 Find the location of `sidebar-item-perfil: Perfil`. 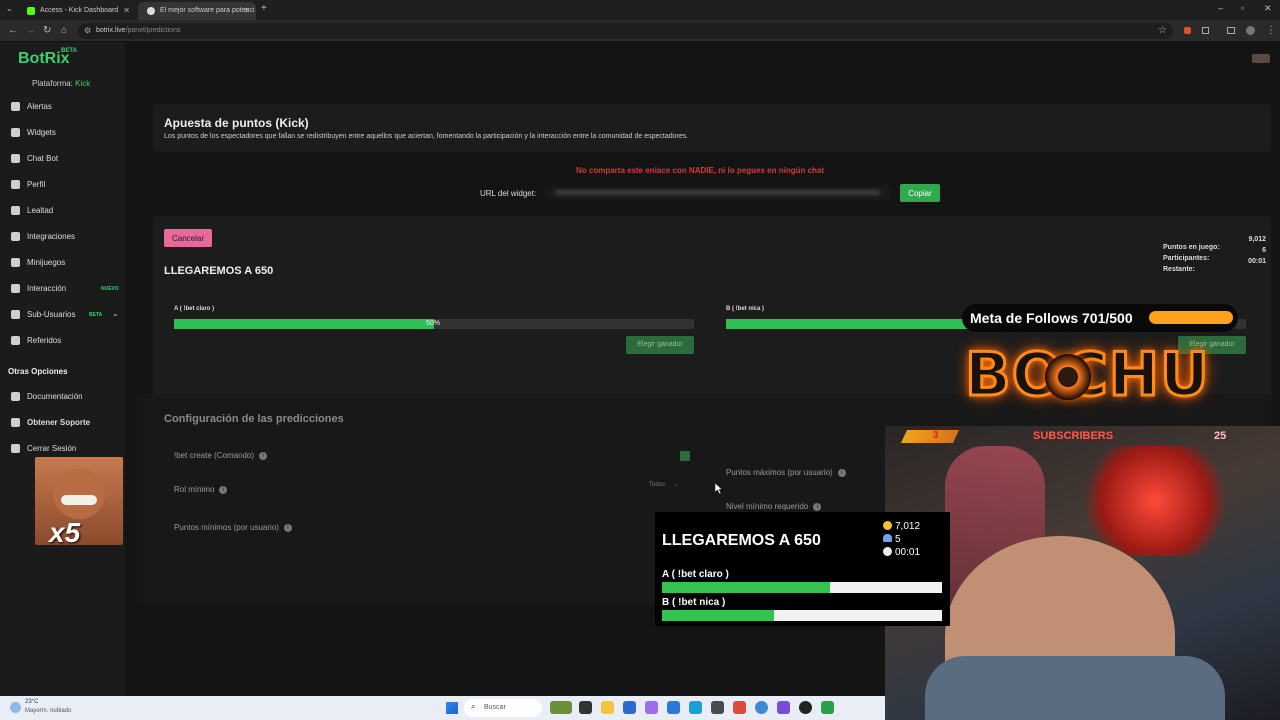

sidebar-item-perfil: Perfil is located at coordinates (62, 185).